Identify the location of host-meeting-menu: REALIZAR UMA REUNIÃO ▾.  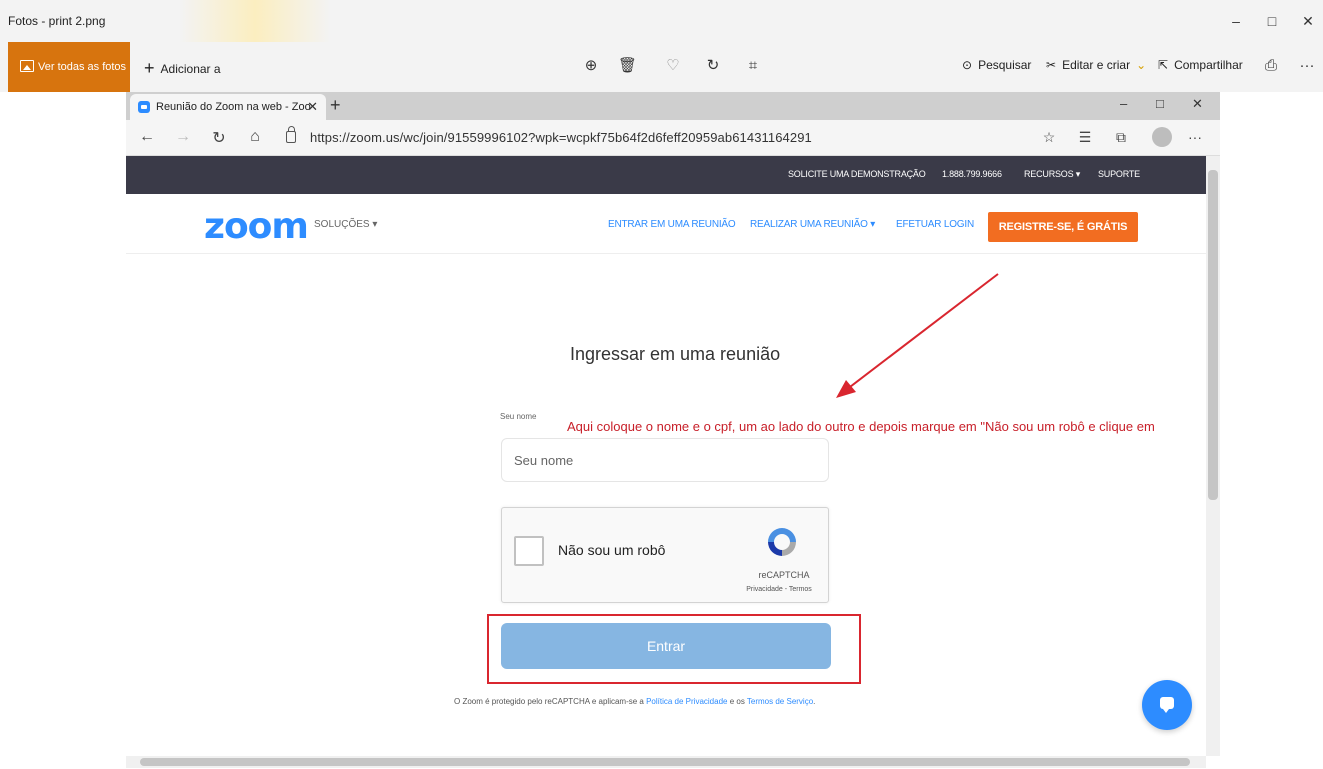
(812, 224).